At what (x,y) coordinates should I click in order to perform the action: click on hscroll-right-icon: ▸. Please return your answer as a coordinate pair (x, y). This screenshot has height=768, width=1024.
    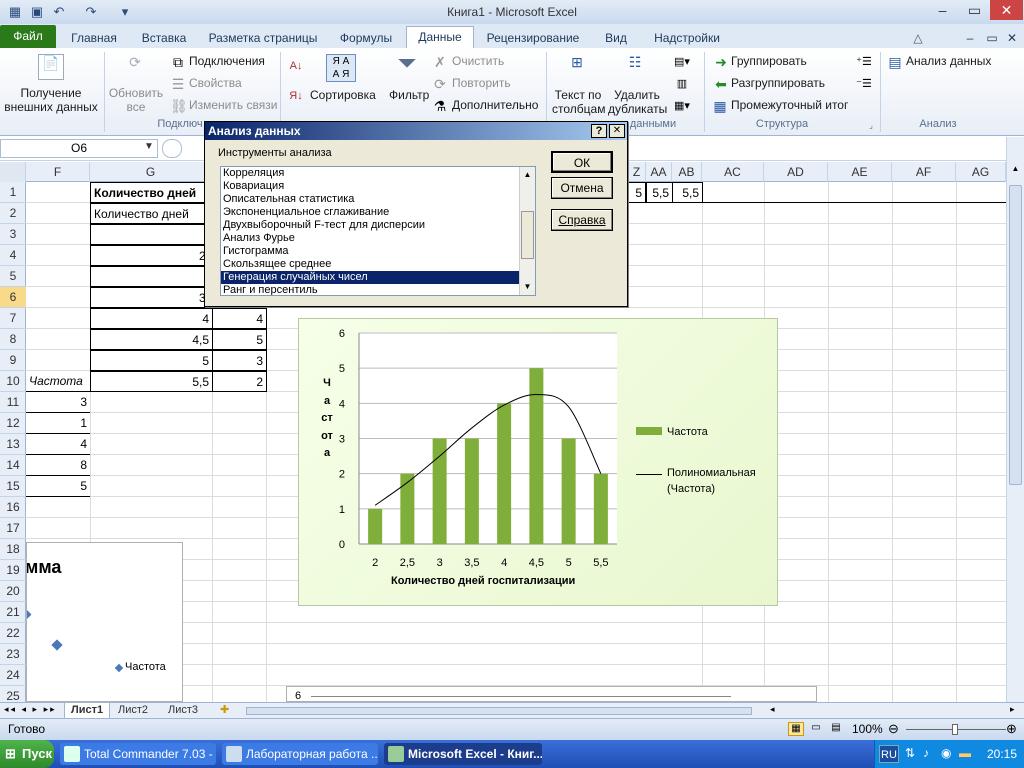
    Looking at the image, I should click on (1012, 709).